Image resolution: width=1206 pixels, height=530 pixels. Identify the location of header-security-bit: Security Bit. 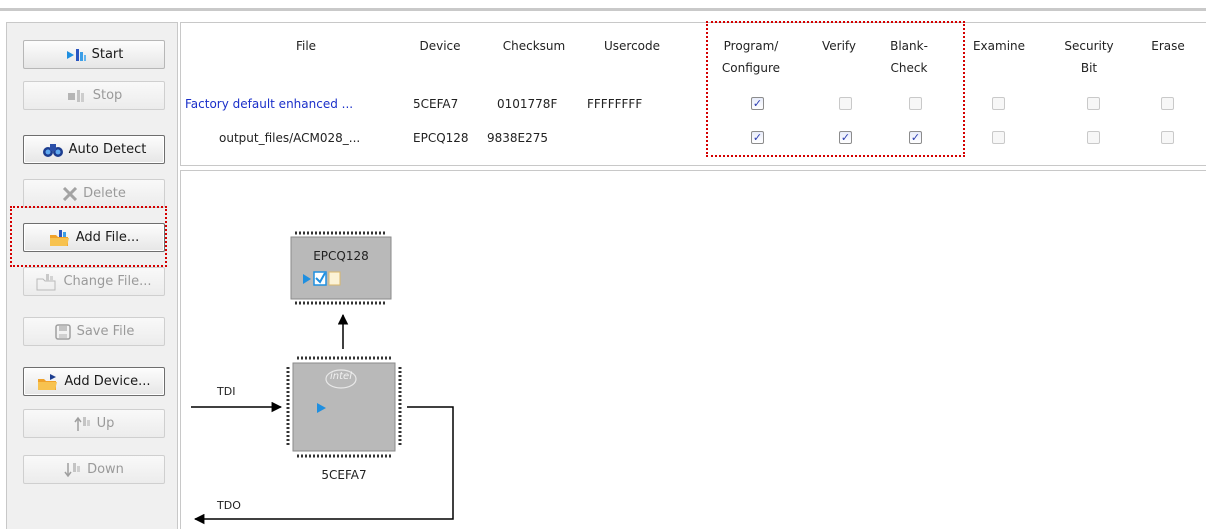
(1089, 57).